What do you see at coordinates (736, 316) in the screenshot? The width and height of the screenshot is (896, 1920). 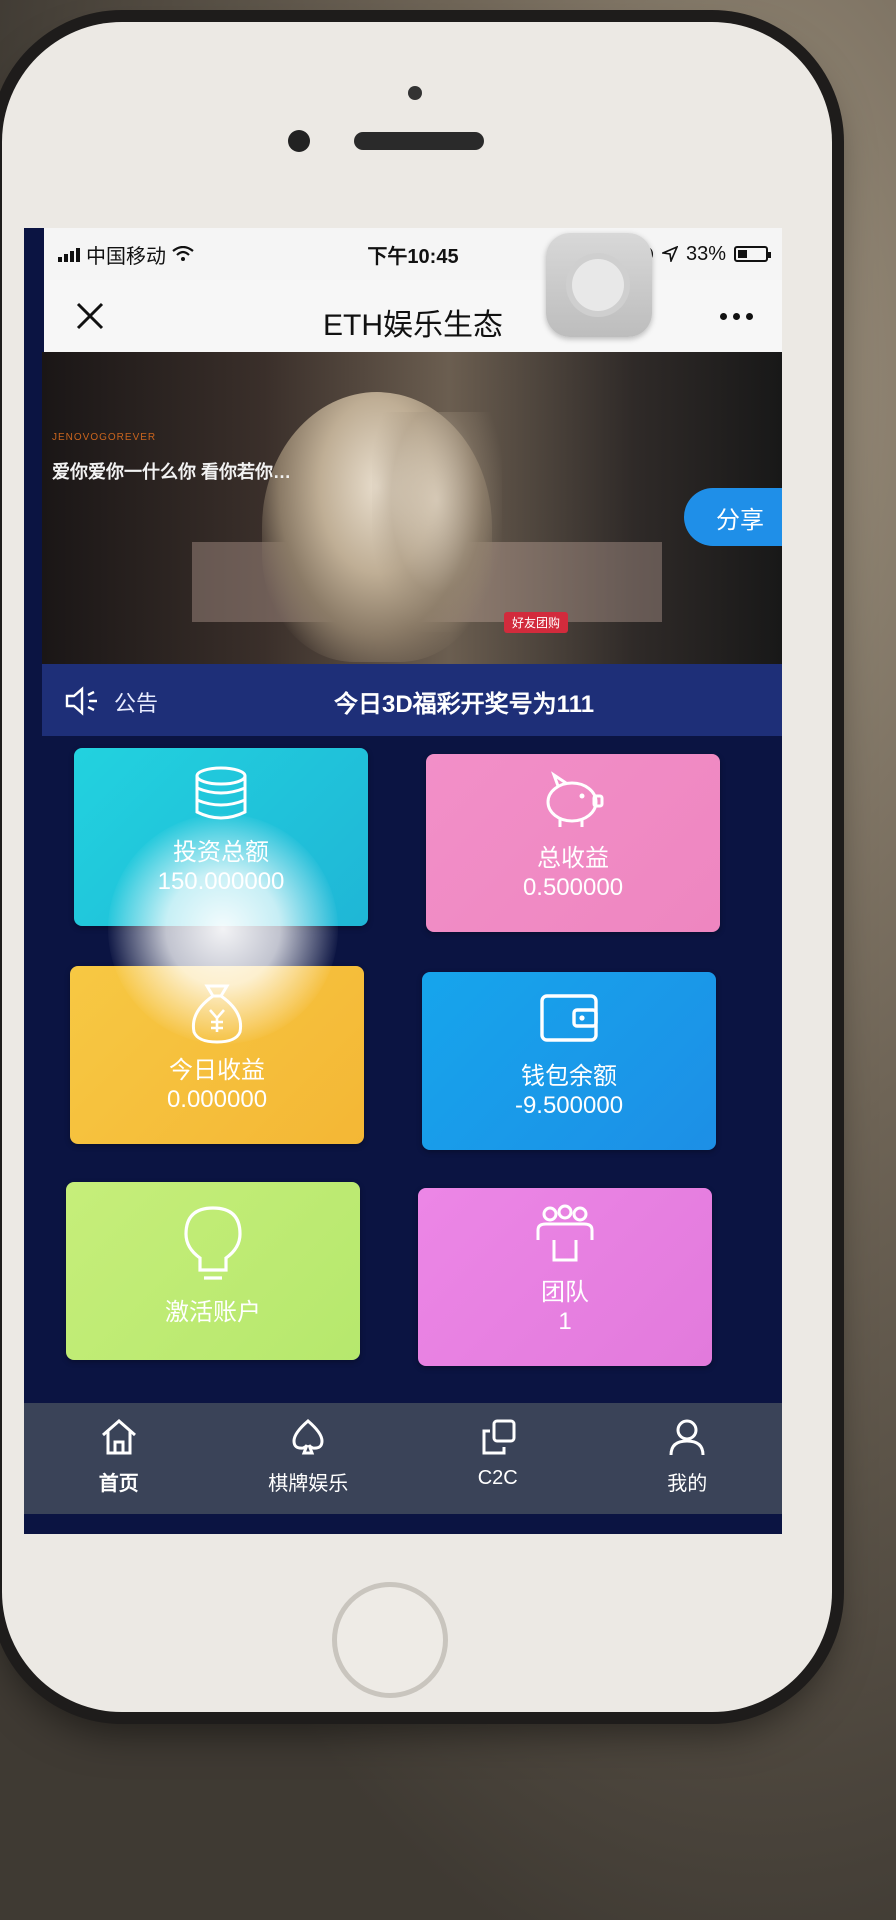 I see `more-menu-icon` at bounding box center [736, 316].